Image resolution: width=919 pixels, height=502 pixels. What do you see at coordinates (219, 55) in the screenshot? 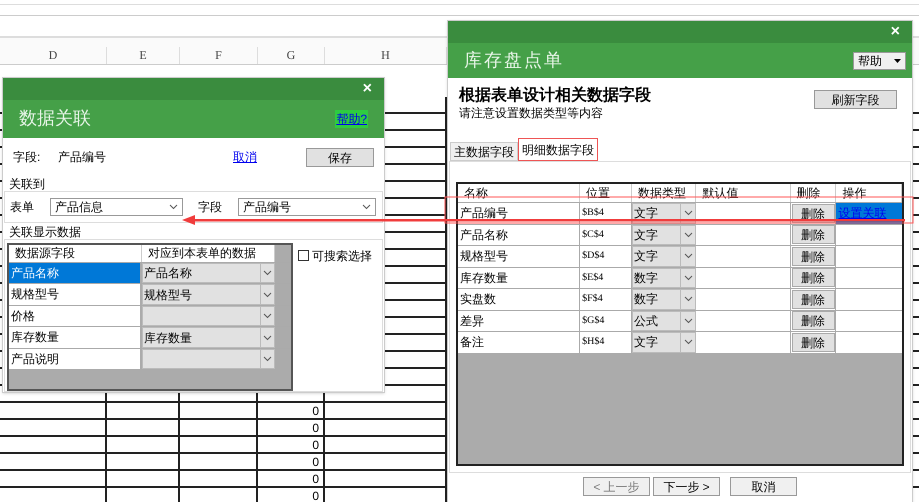
I see `column-header: F` at bounding box center [219, 55].